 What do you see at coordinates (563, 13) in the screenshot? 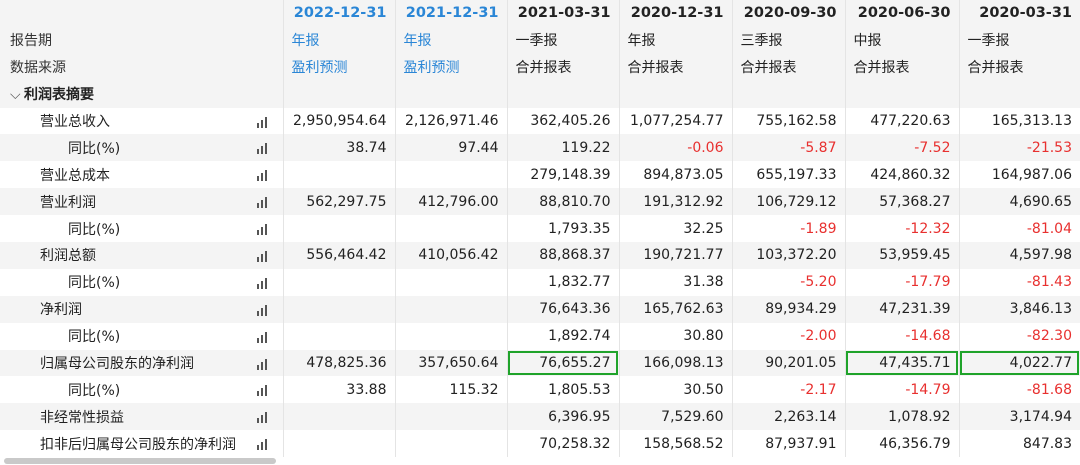
I see `period-header: 2021-03-31` at bounding box center [563, 13].